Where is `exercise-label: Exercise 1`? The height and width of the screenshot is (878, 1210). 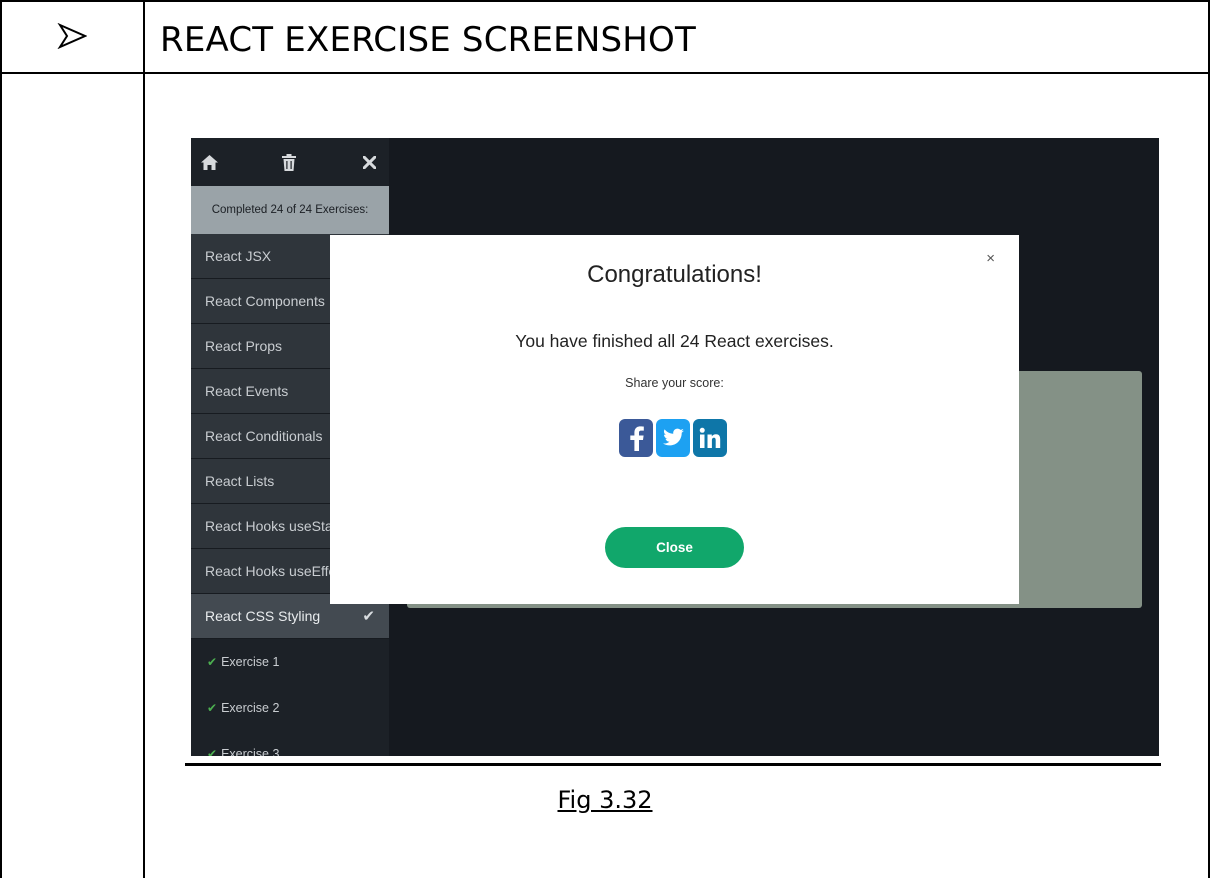
exercise-label: Exercise 1 is located at coordinates (250, 662).